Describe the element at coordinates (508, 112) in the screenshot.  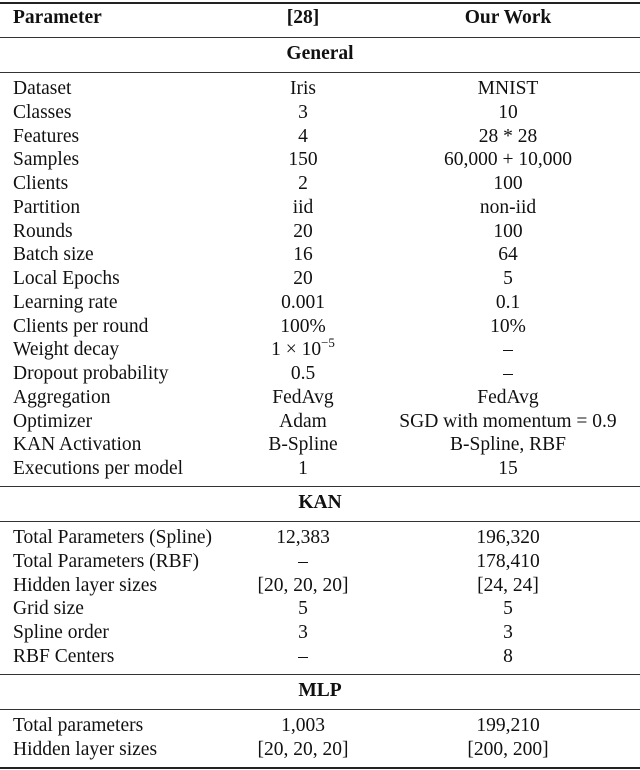
I see `cell-our-work: 10` at that location.